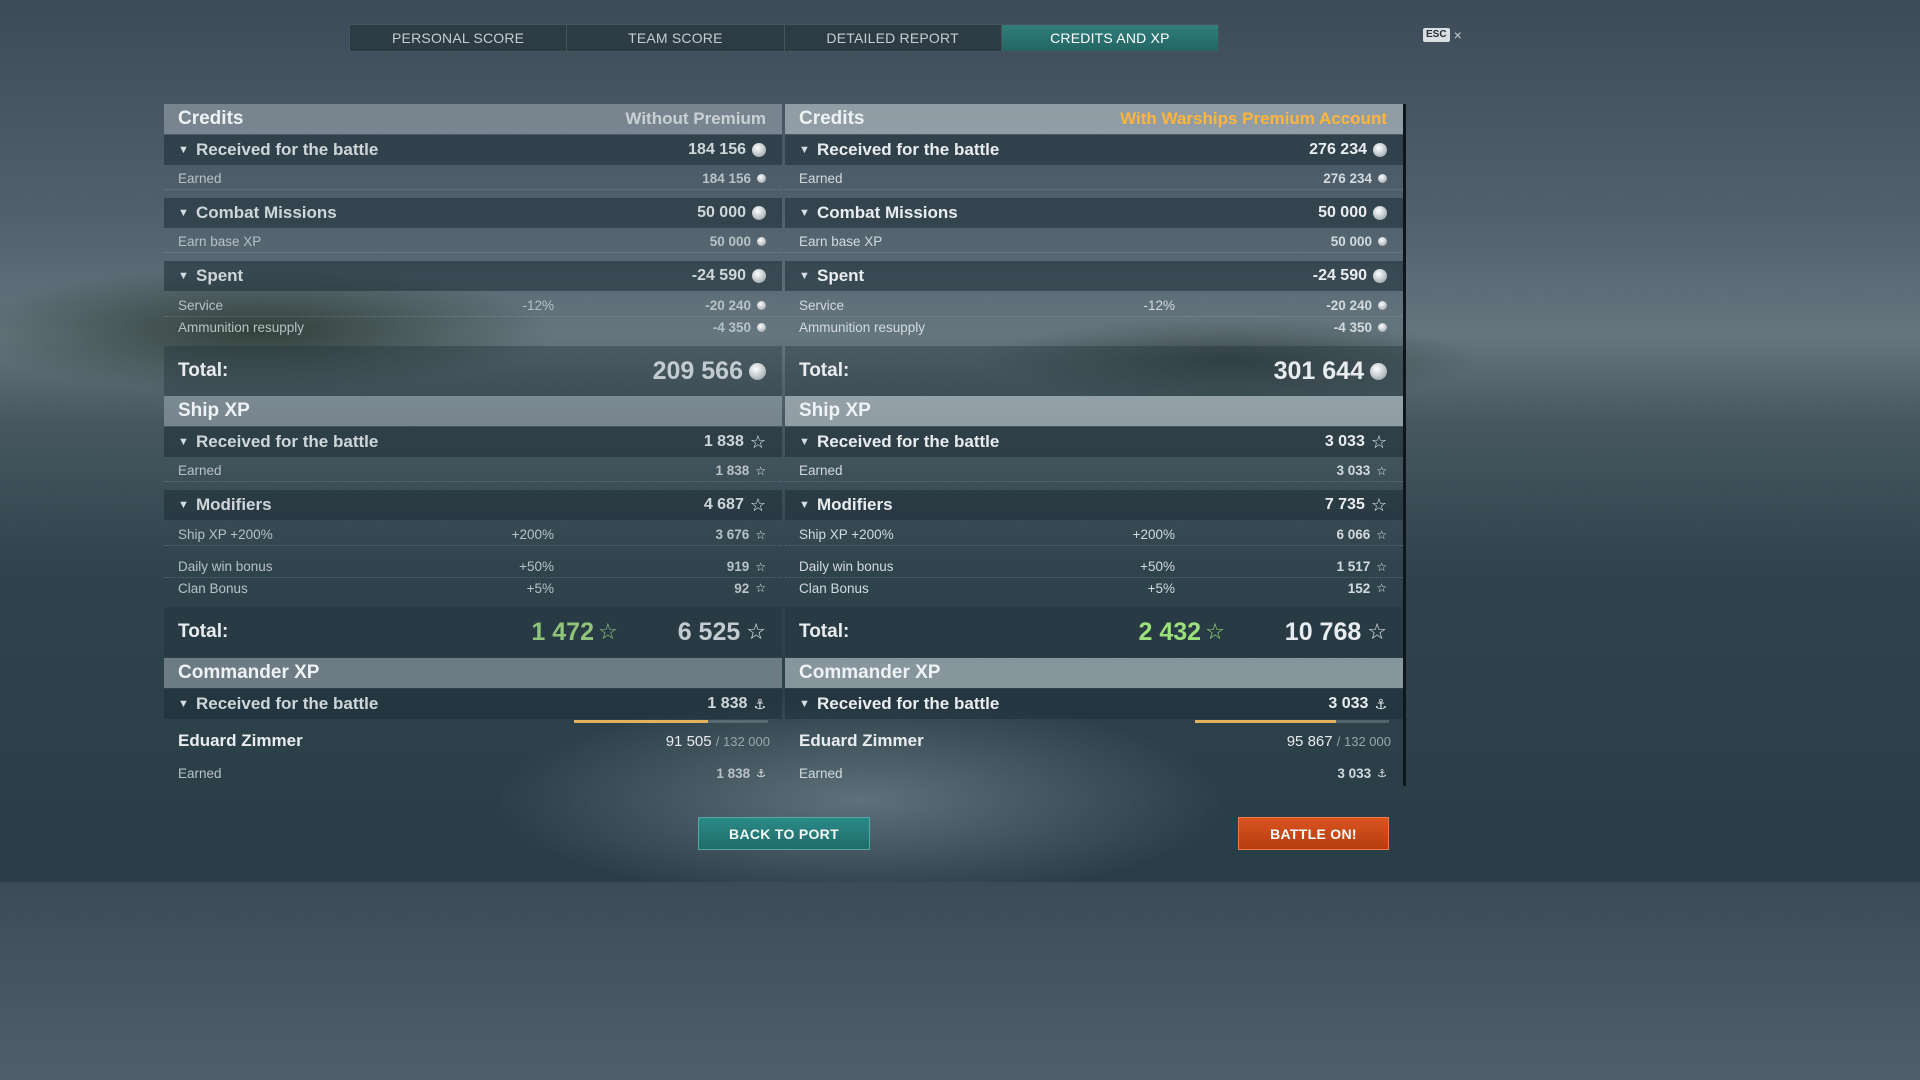 This screenshot has width=1920, height=1080. What do you see at coordinates (688, 741) in the screenshot?
I see `commander-xp-value: 91 505` at bounding box center [688, 741].